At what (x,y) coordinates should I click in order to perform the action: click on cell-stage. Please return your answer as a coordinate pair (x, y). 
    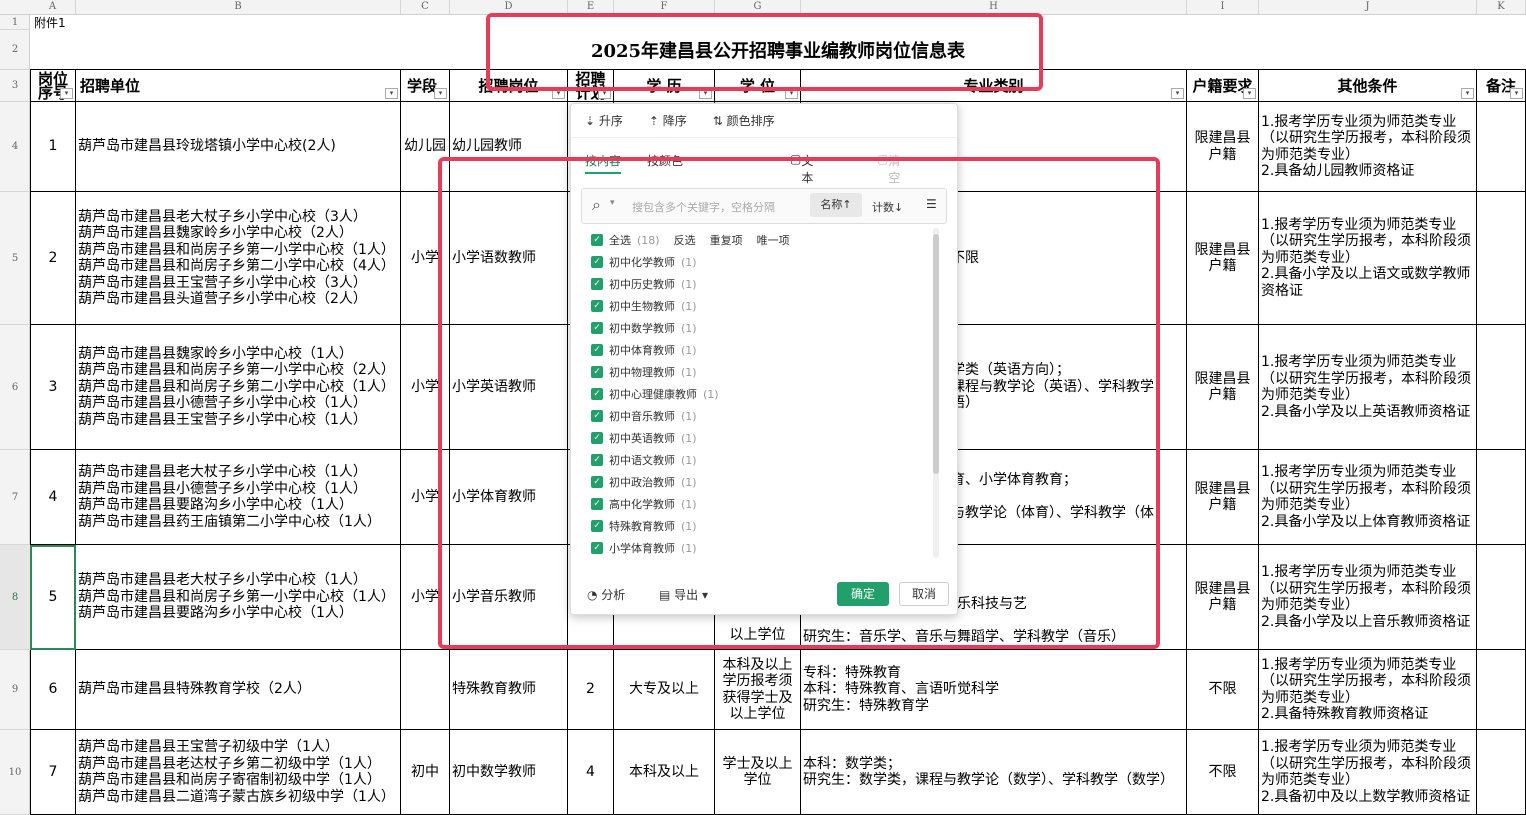
    Looking at the image, I should click on (425, 690).